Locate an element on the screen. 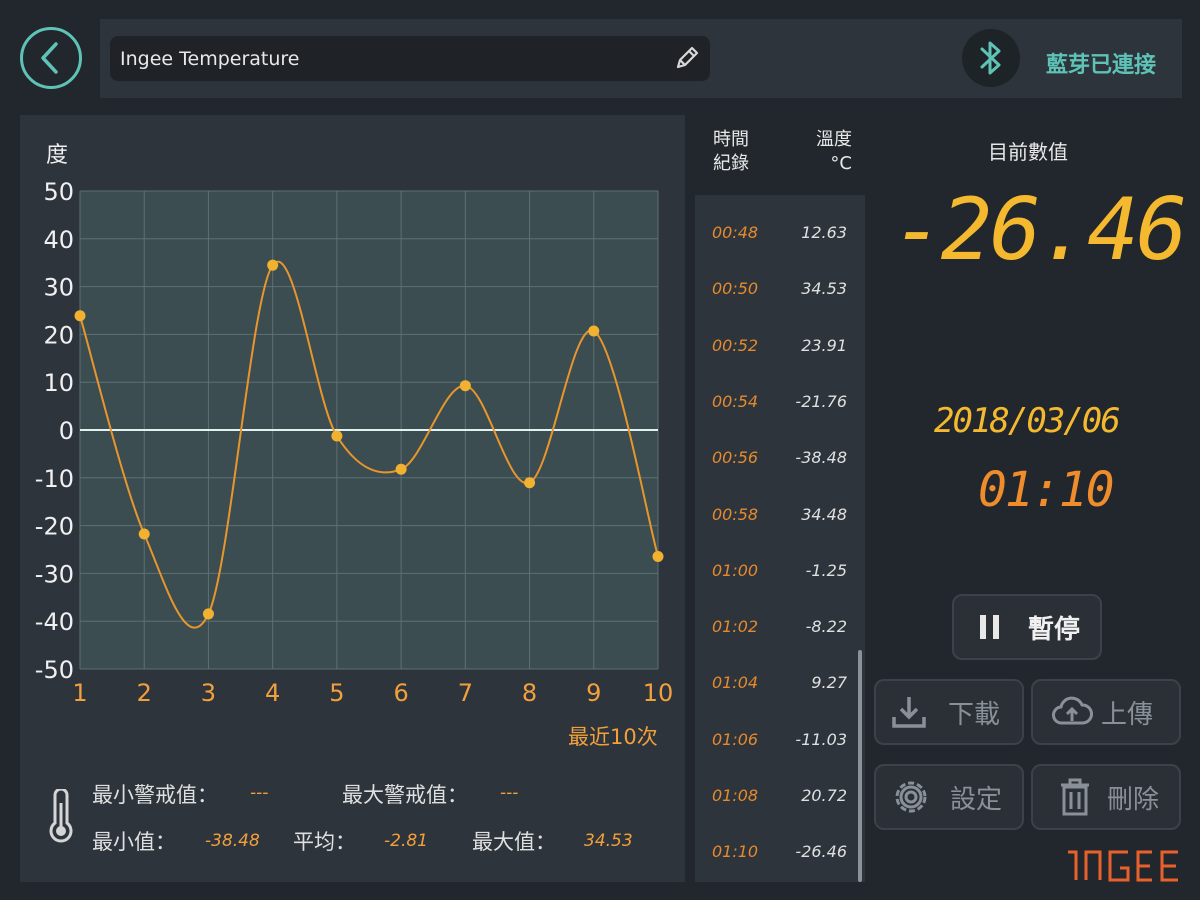  log-row: 00:50 34.53 is located at coordinates (780, 279).